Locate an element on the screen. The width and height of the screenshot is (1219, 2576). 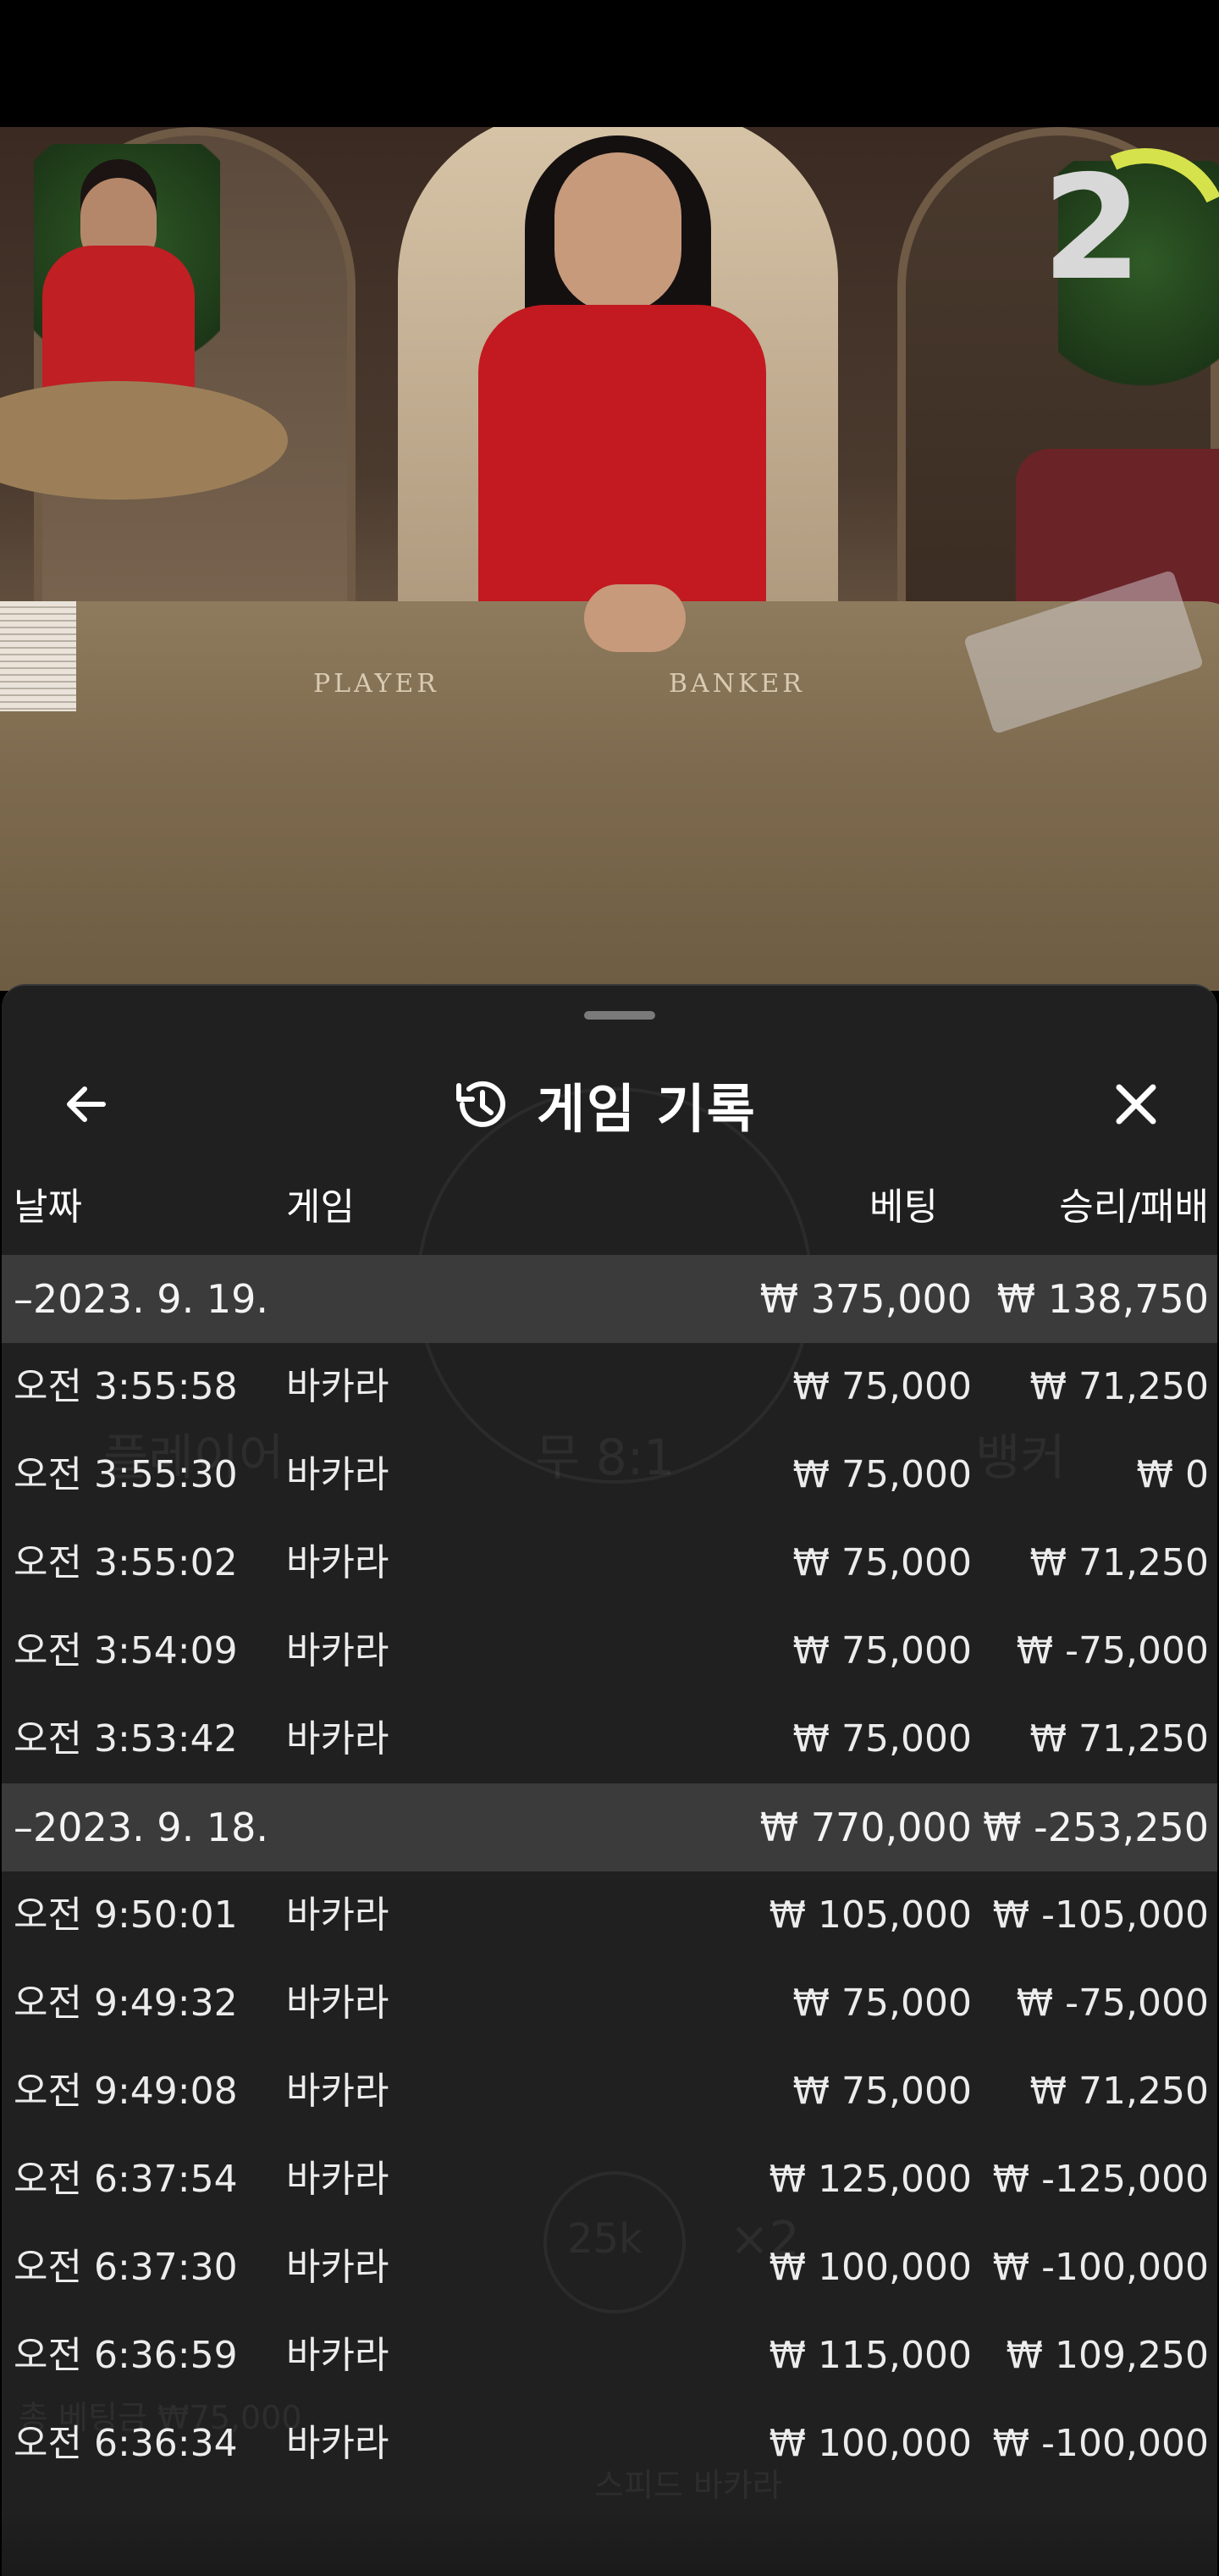
history-row: 오전 6:37:54 바카라 ₩ 125,000 ₩ -125,000 is located at coordinates (609, 2180).